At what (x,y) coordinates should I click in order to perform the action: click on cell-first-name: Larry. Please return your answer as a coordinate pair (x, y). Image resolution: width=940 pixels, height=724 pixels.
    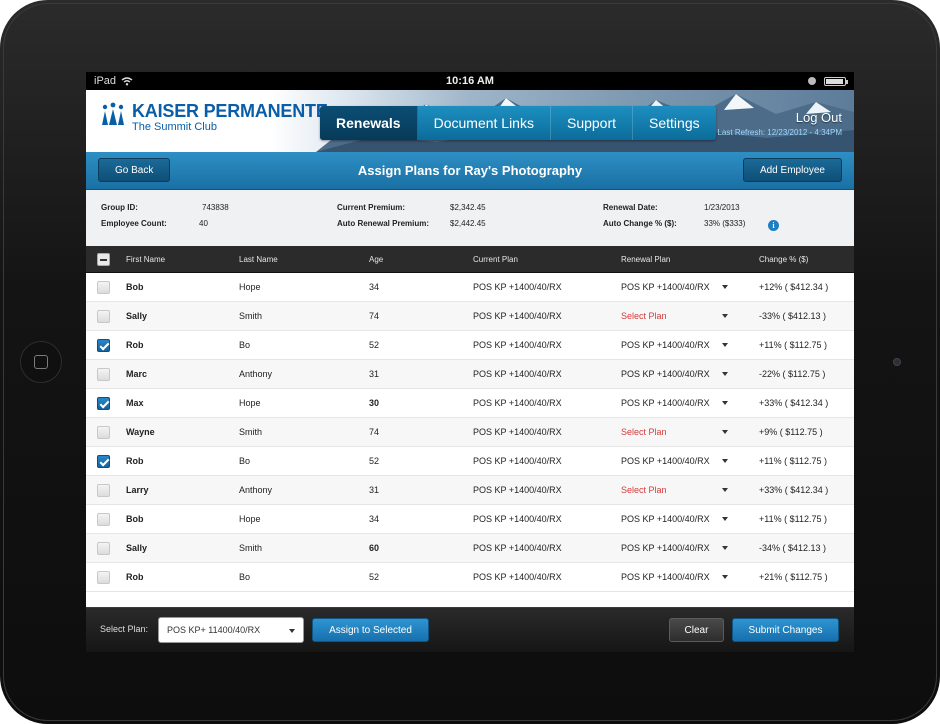
    Looking at the image, I should click on (137, 490).